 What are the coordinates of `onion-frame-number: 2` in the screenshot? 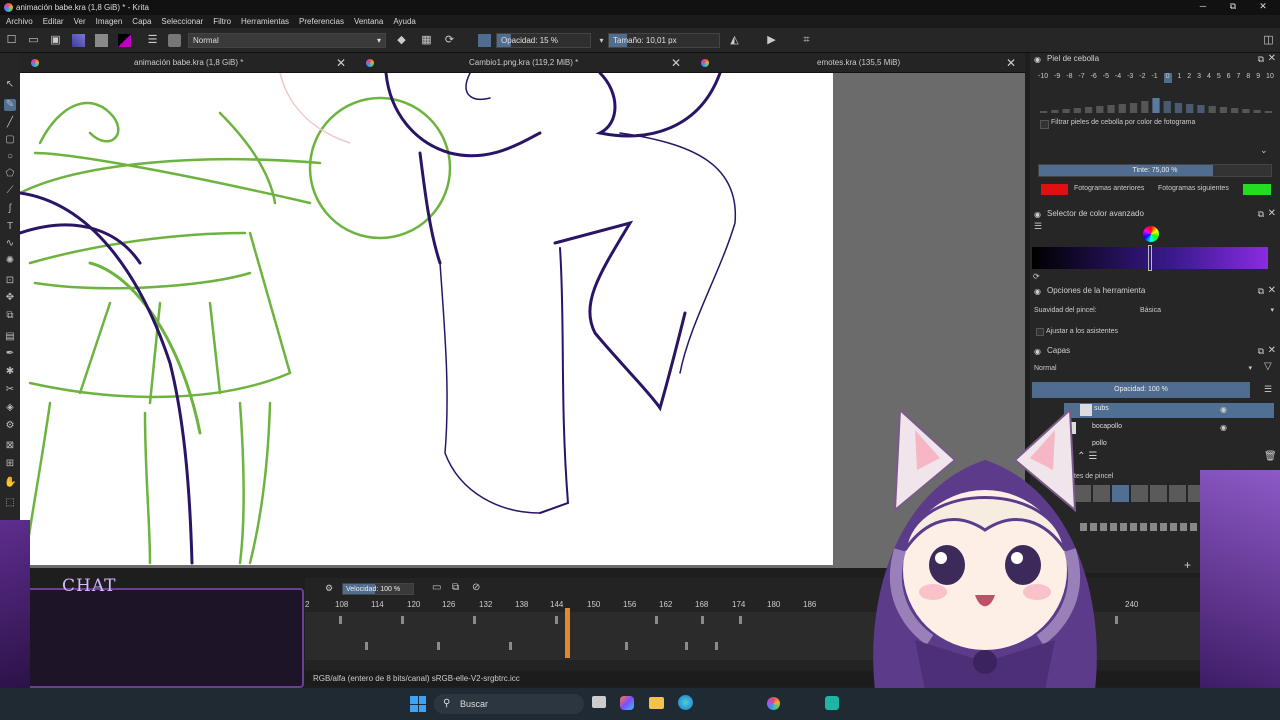 It's located at (1189, 78).